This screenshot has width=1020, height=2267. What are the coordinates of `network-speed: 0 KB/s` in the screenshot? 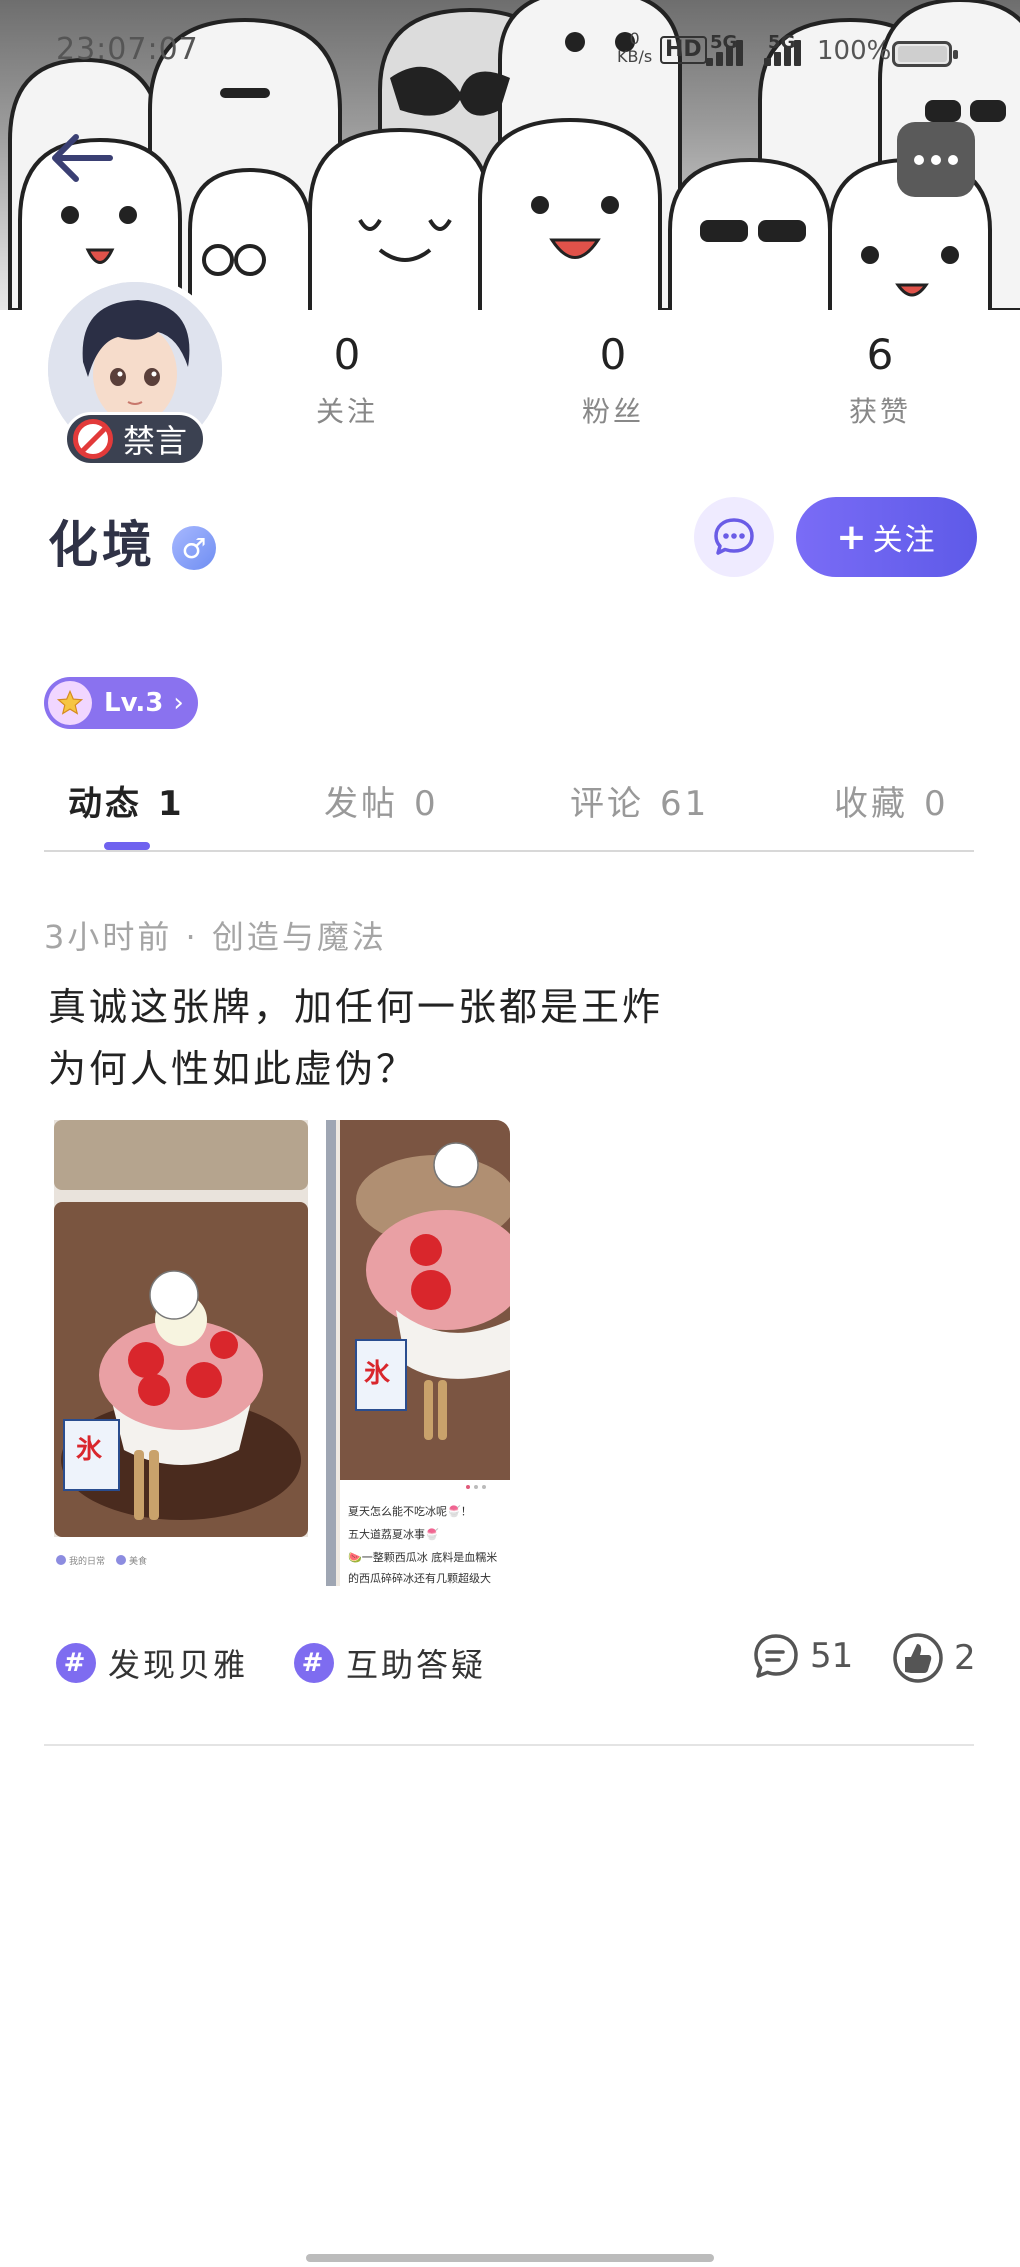 It's located at (635, 47).